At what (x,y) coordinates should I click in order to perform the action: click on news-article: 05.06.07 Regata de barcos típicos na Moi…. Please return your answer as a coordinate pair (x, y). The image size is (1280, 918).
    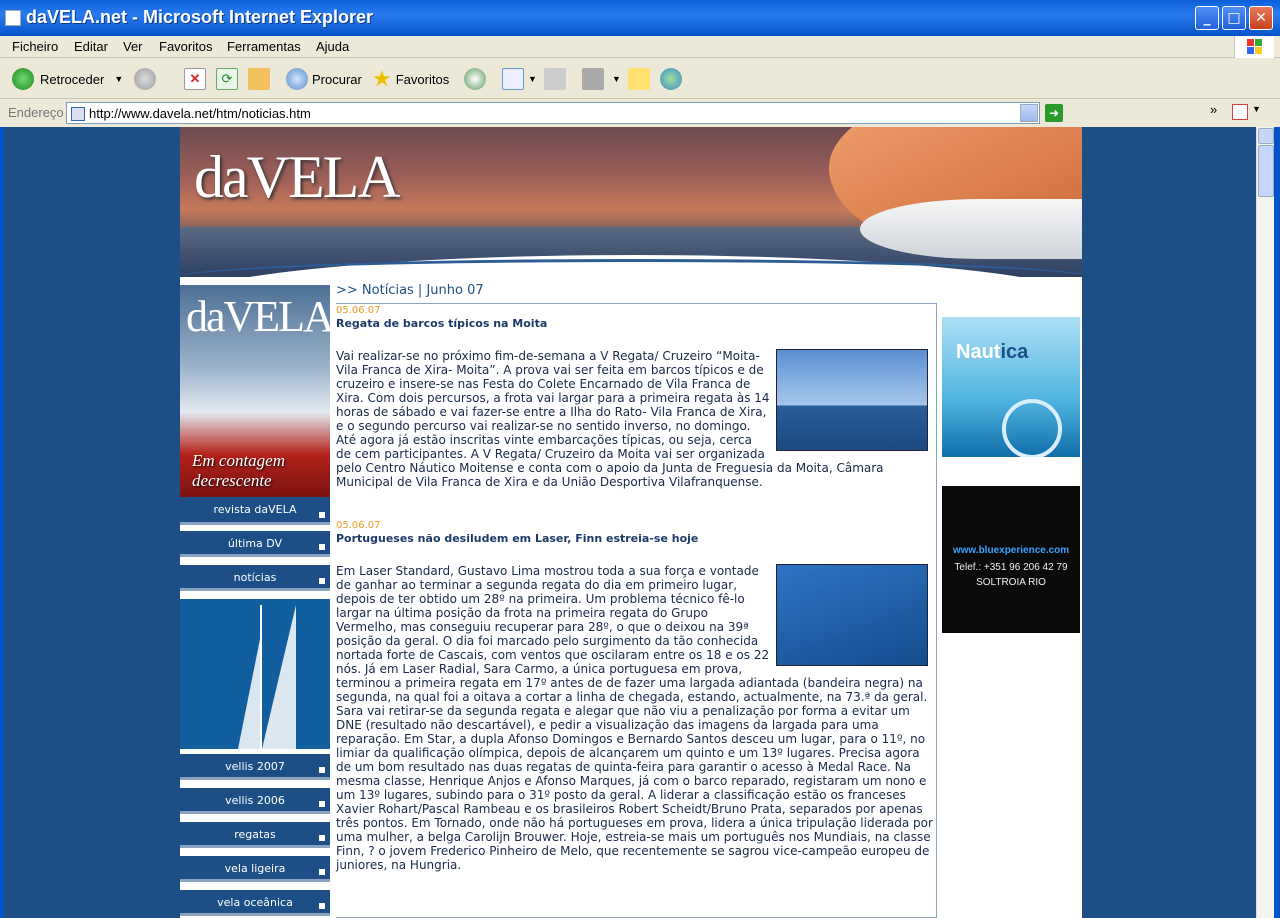
    Looking at the image, I should click on (635, 397).